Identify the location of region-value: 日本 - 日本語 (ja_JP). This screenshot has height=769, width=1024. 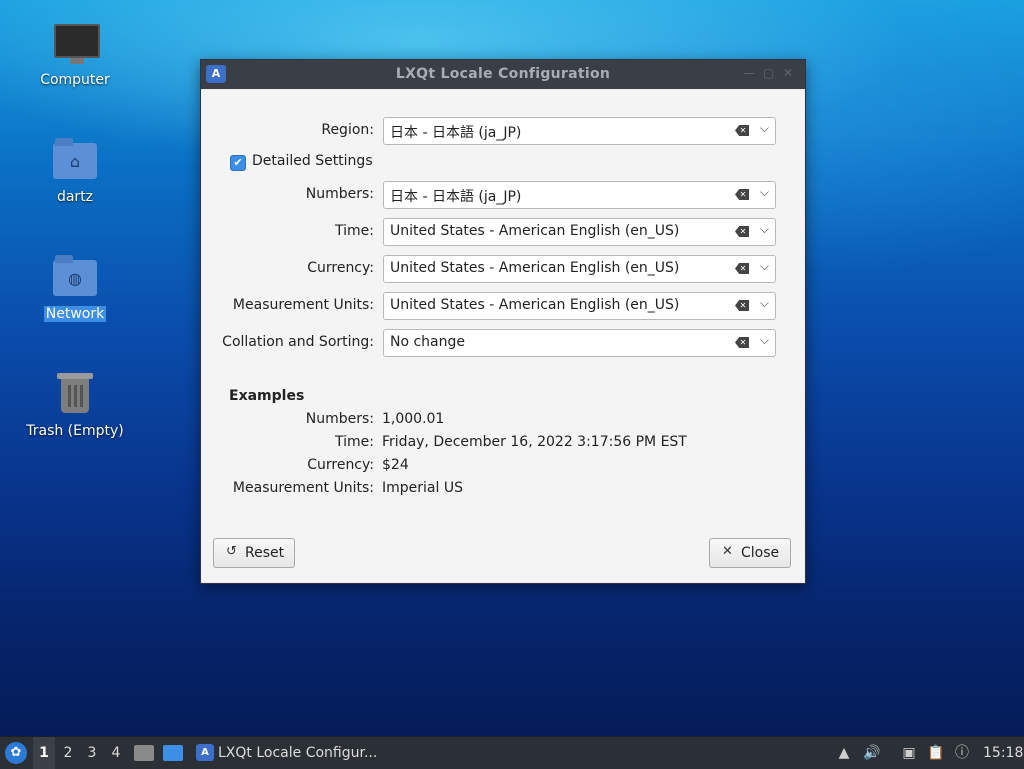
(456, 133).